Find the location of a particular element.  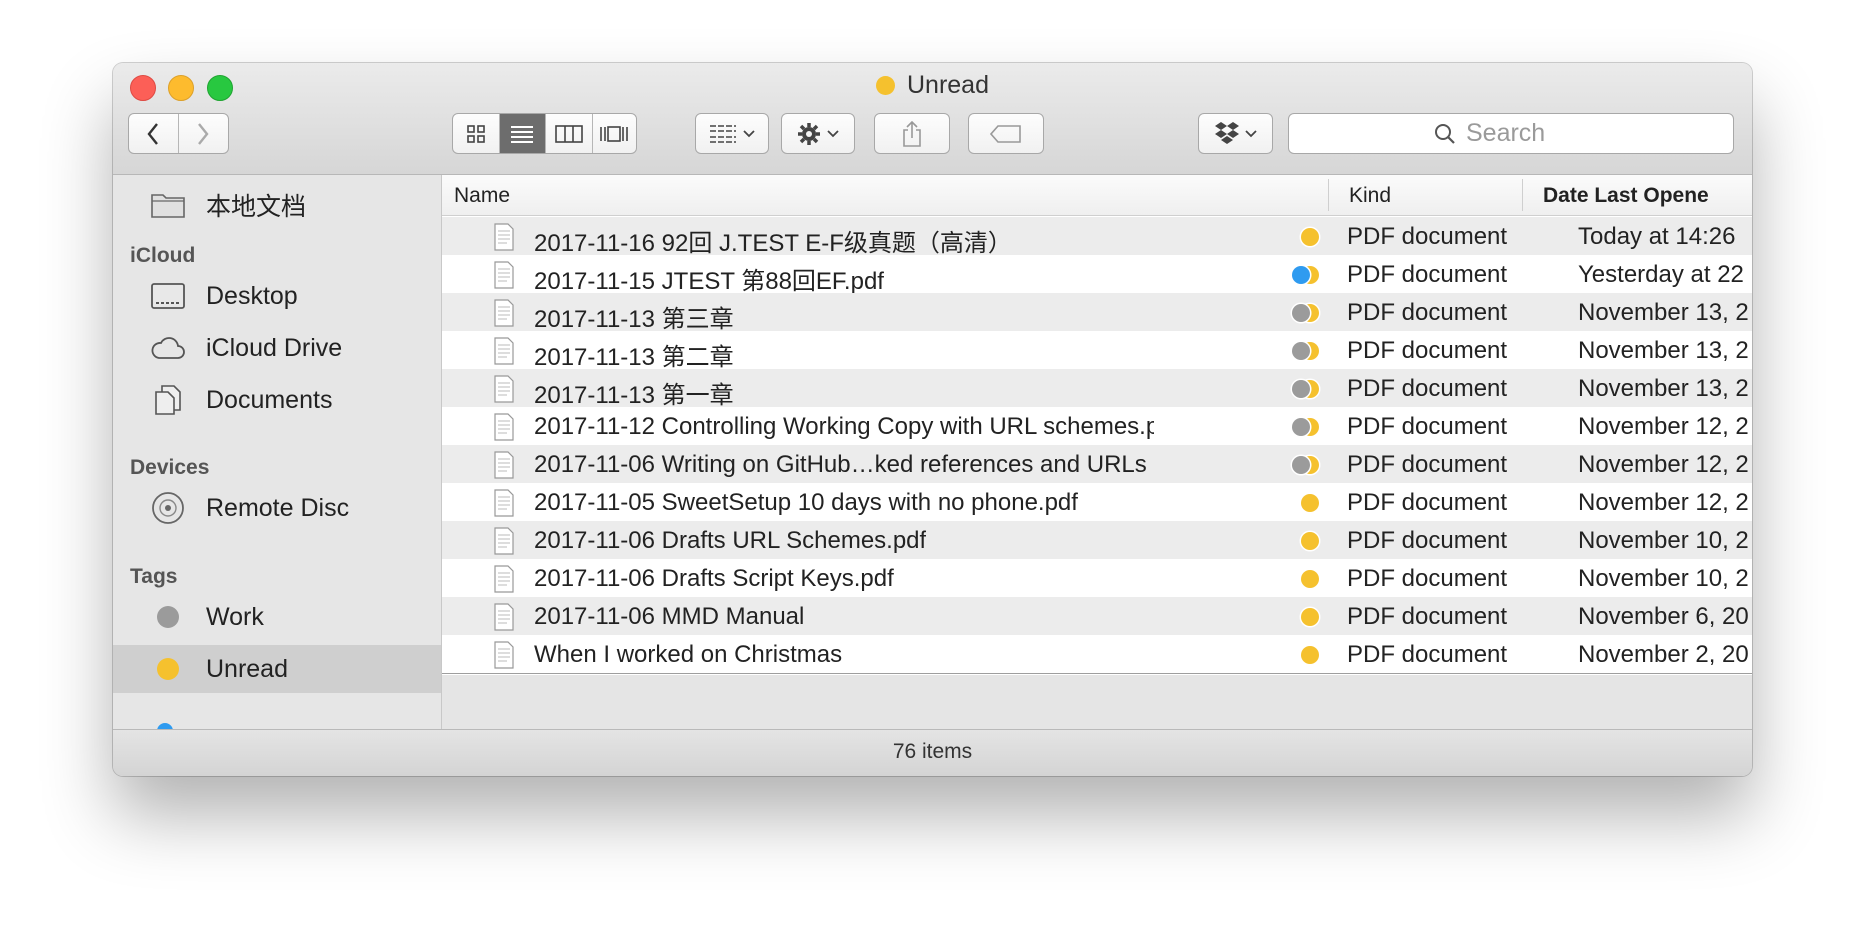

chevron-left-icon is located at coordinates (153, 133).